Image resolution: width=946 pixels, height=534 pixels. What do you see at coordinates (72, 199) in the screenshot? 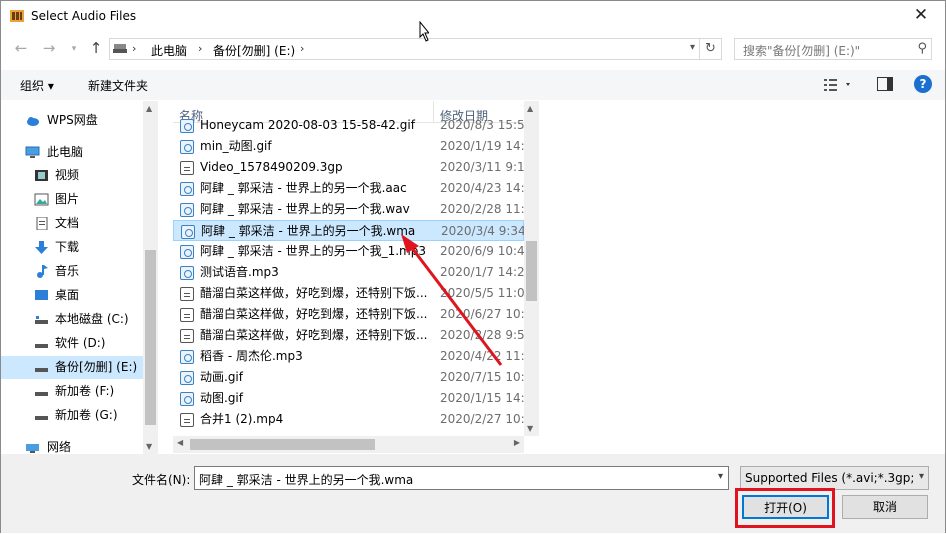
I see `sidebar-item-pictures: 图片` at bounding box center [72, 199].